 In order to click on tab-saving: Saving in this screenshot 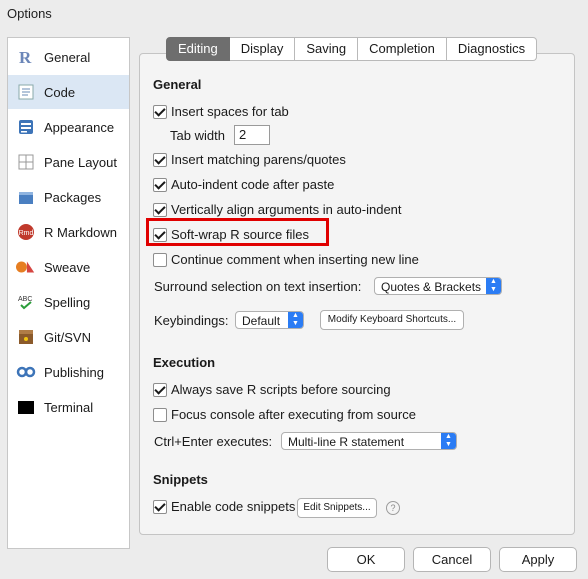, I will do `click(327, 49)`.